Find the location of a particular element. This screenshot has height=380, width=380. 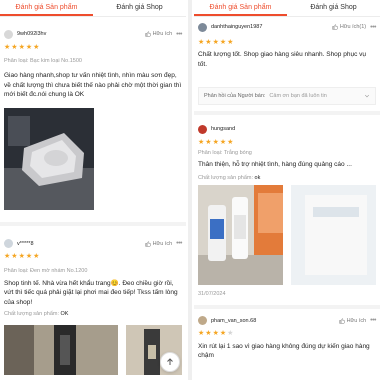

panel-divider is located at coordinates (190, 190).